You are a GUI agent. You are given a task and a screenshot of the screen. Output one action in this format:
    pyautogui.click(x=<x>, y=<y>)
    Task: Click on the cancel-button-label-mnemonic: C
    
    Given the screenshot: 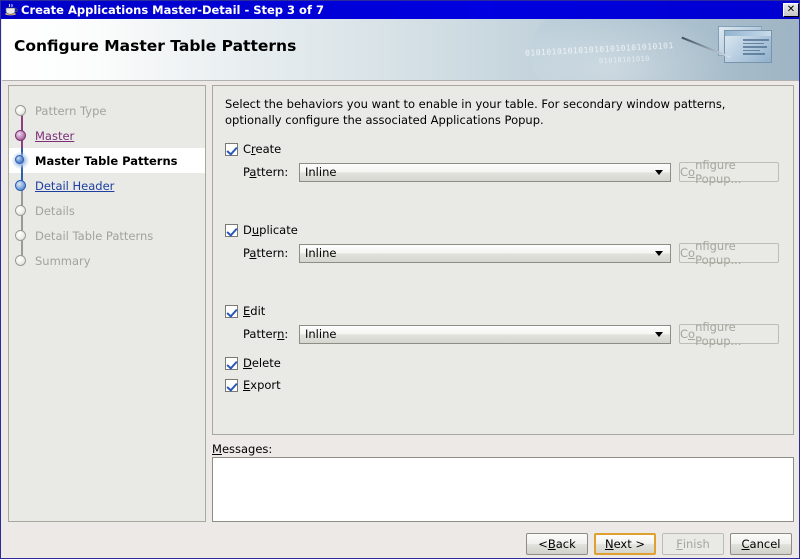 What is the action you would take?
    pyautogui.click(x=745, y=544)
    